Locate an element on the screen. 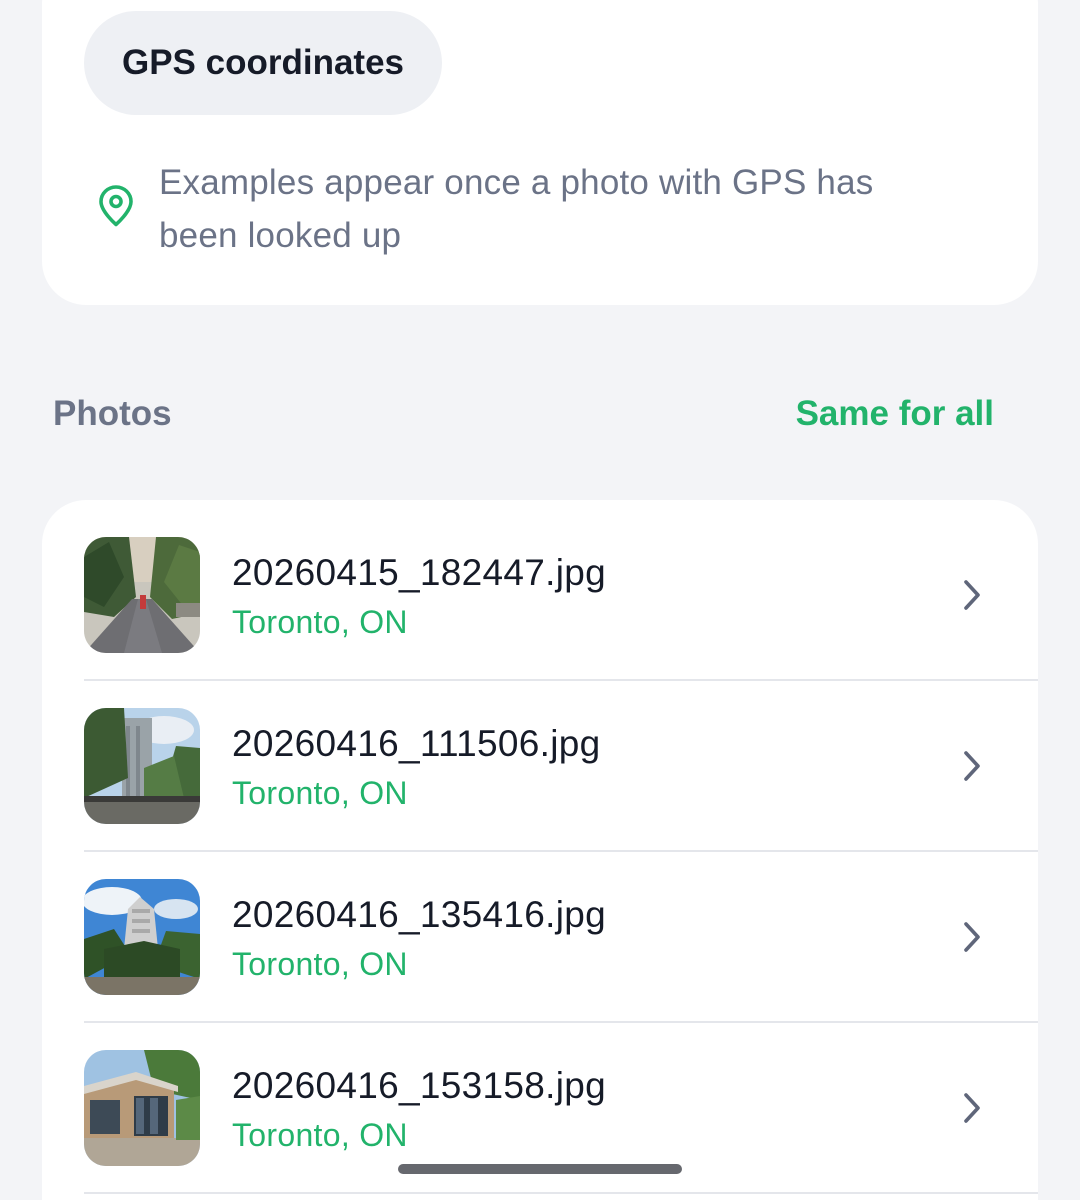 The height and width of the screenshot is (1200, 1080). photo-filename: 20260416_135416.jpg is located at coordinates (419, 914).